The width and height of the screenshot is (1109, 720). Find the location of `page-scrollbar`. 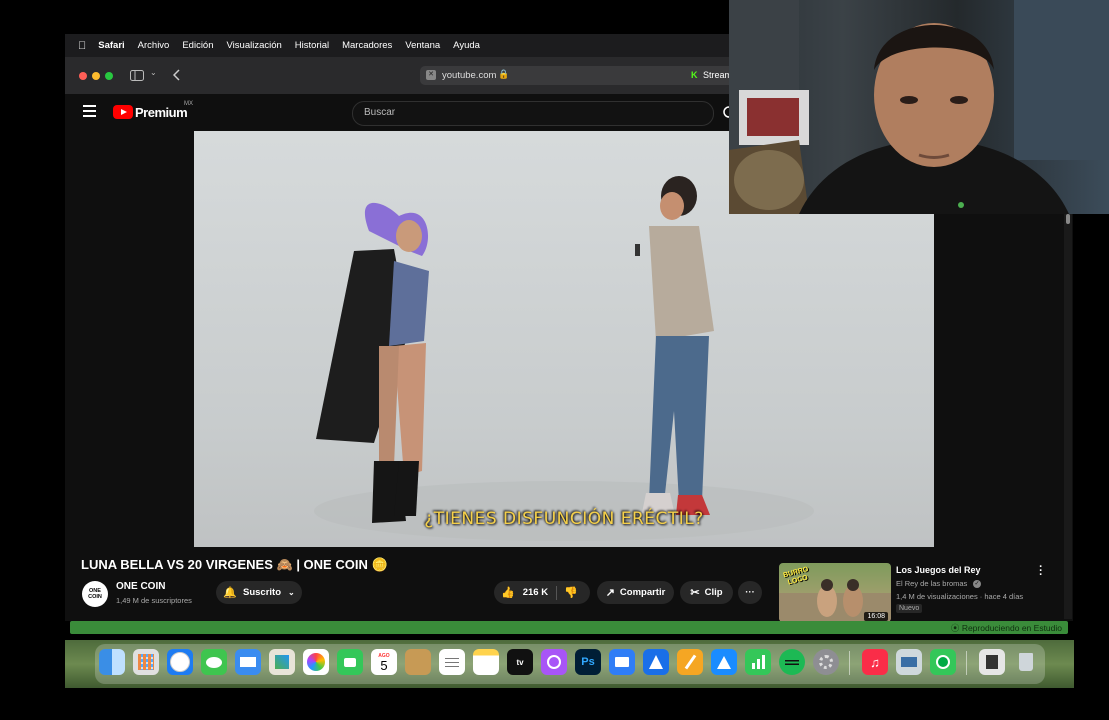

page-scrollbar is located at coordinates (1068, 416).